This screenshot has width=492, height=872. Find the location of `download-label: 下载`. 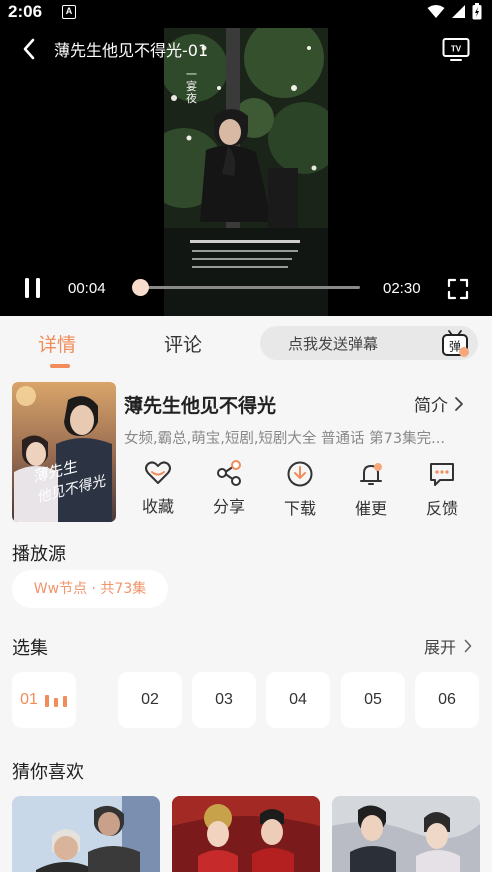

download-label: 下载 is located at coordinates (299, 508).